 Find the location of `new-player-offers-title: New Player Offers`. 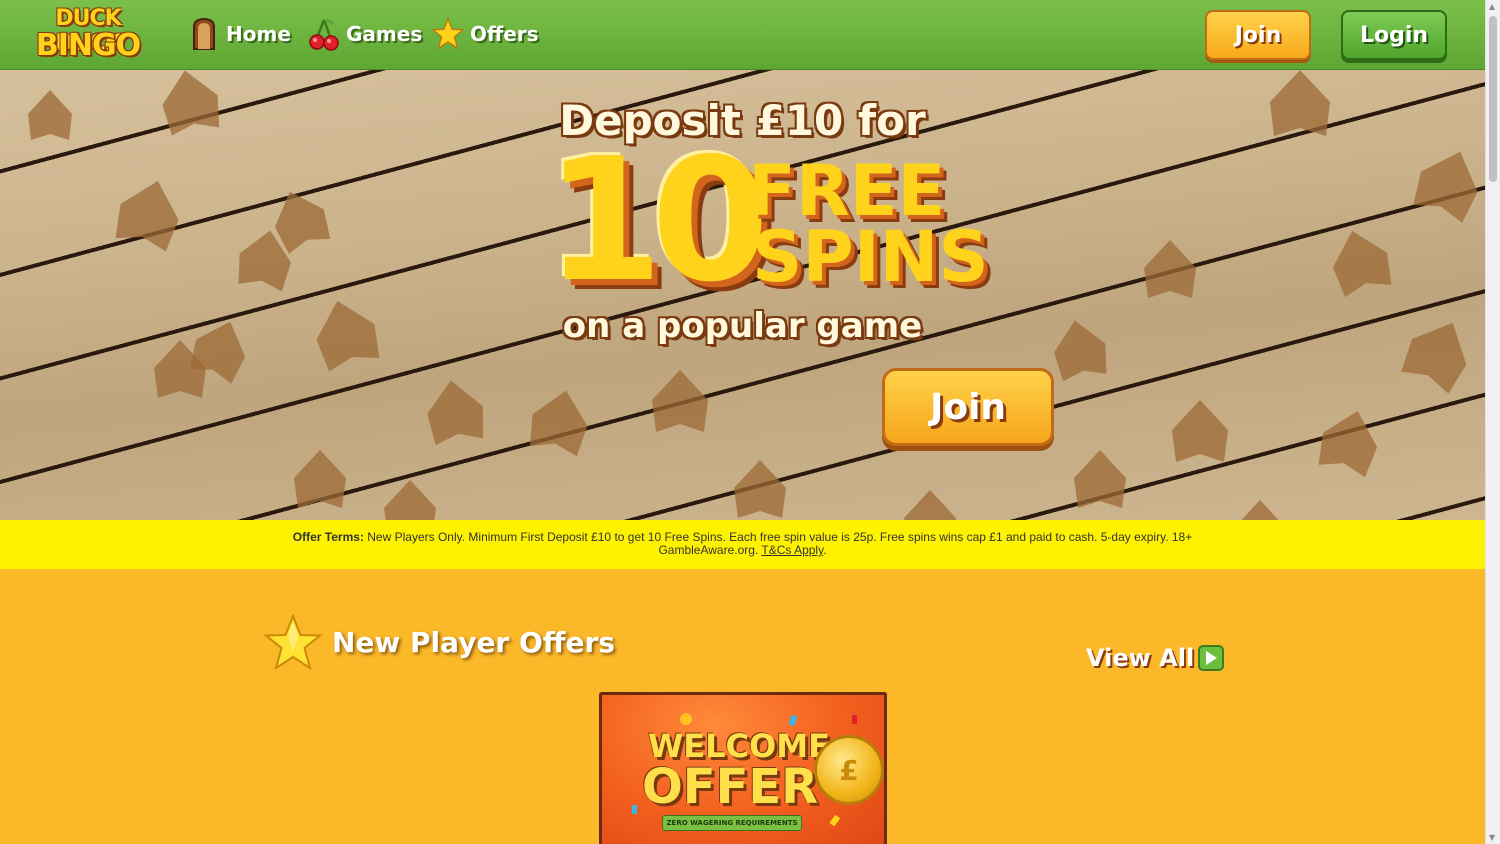

new-player-offers-title: New Player Offers is located at coordinates (473, 642).